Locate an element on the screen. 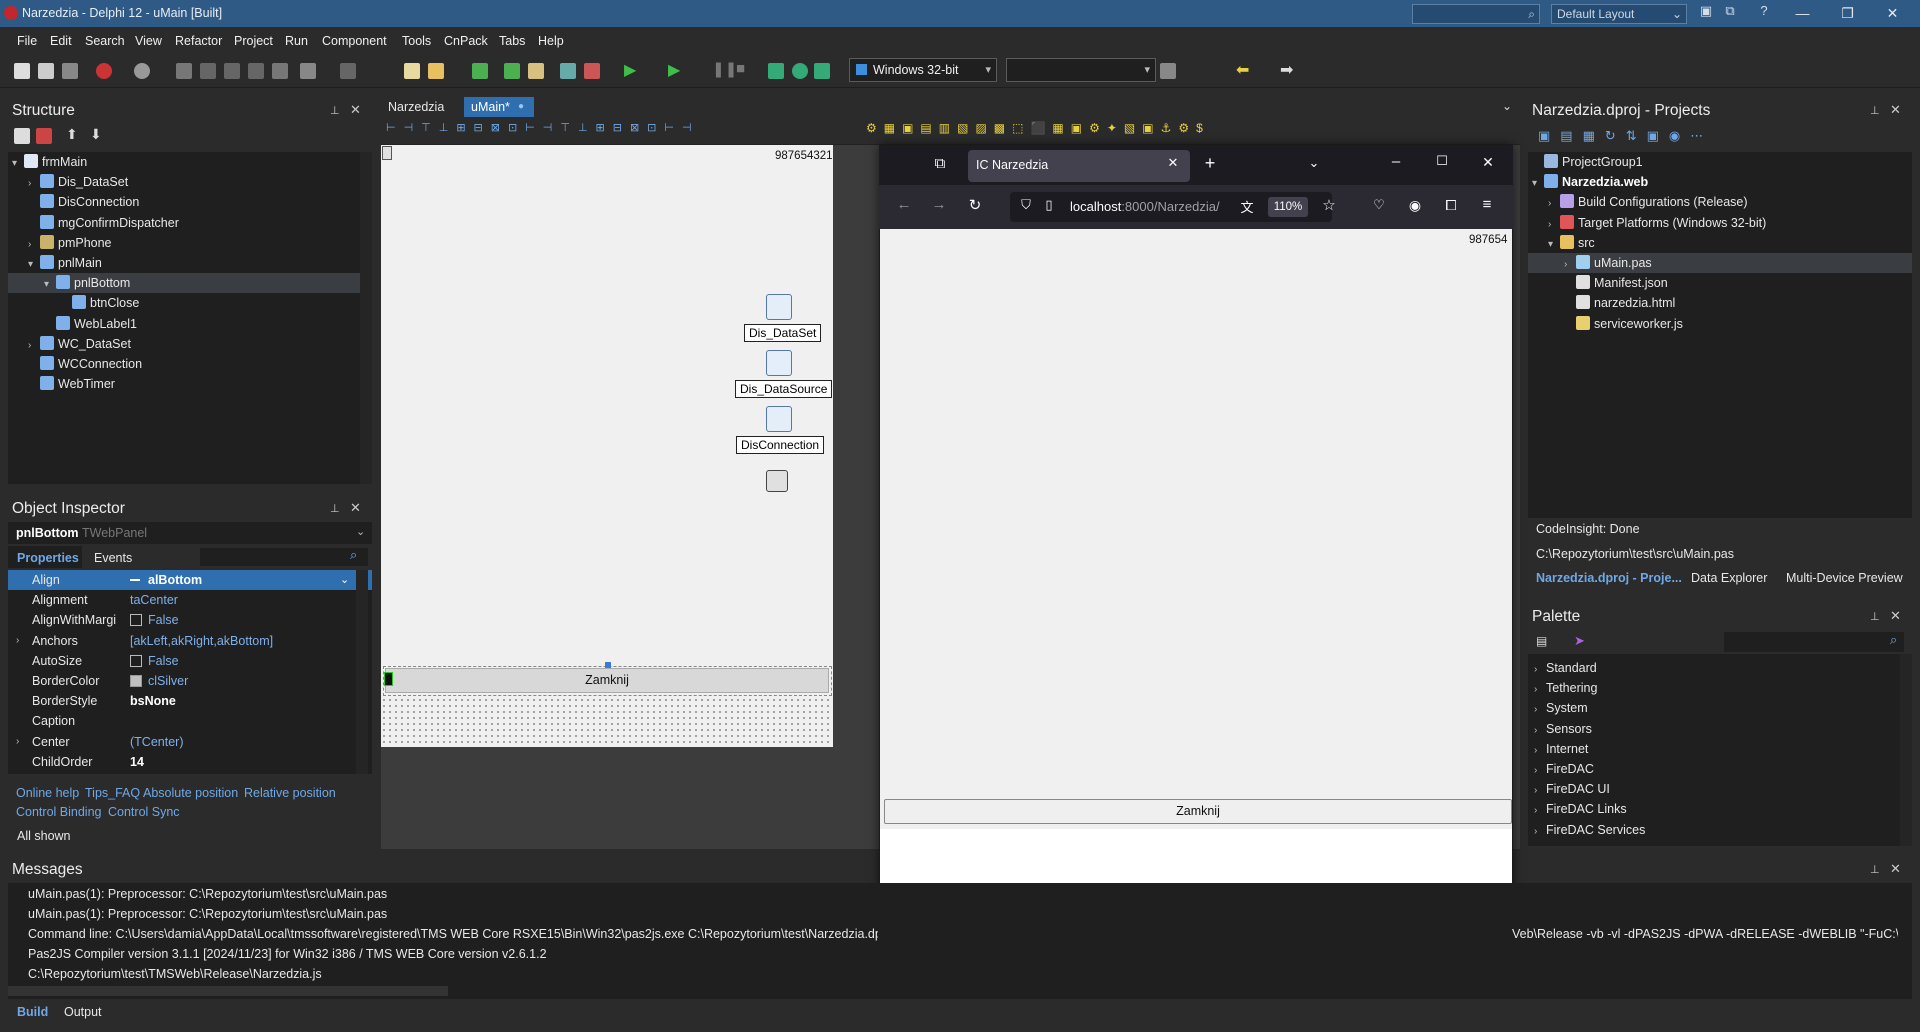  property-value: (TCenter) is located at coordinates (156, 742).